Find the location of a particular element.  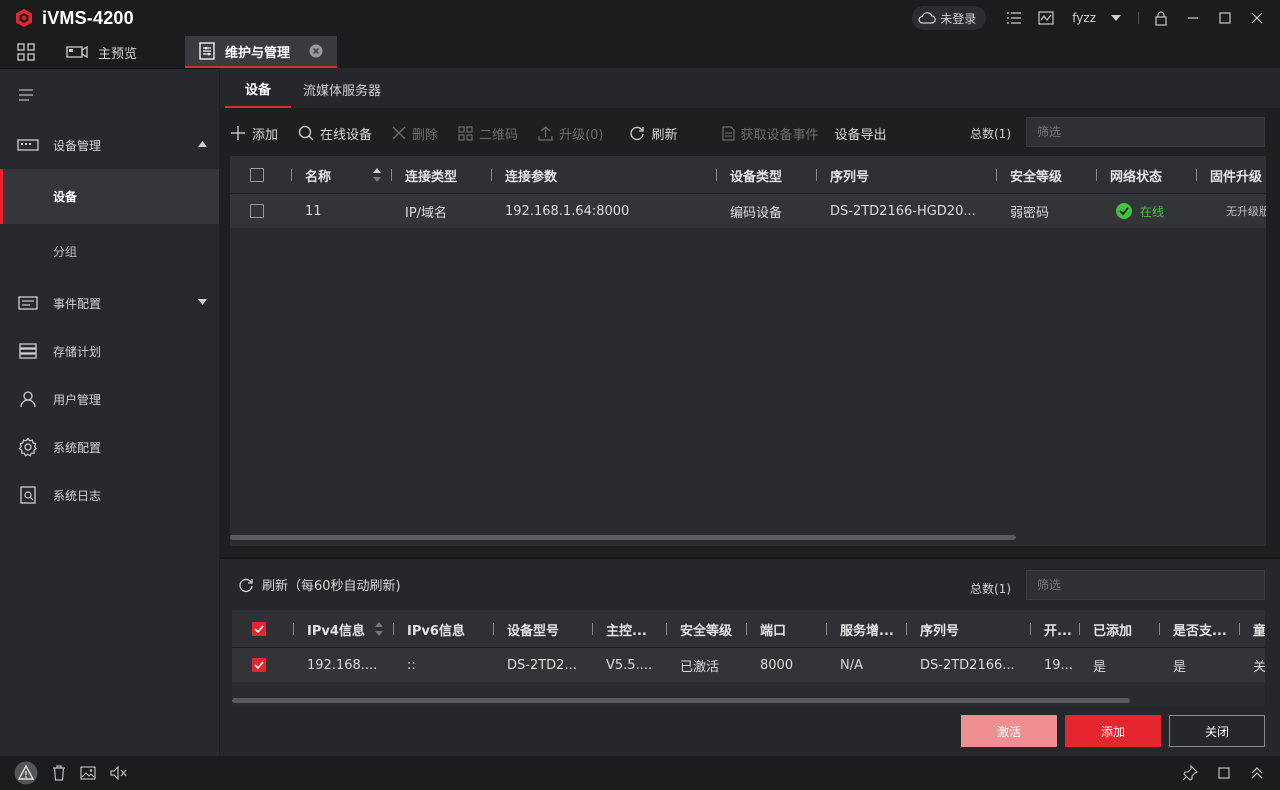

lock-button is located at coordinates (1161, 18).